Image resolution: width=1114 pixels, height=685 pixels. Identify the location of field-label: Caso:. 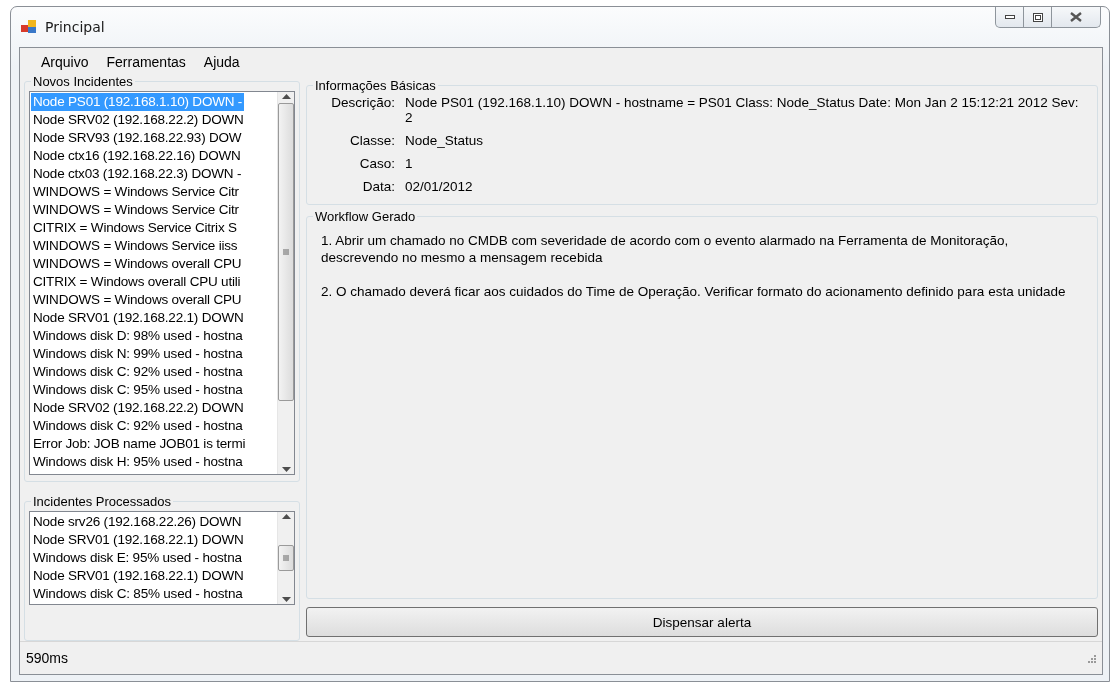
(376, 163).